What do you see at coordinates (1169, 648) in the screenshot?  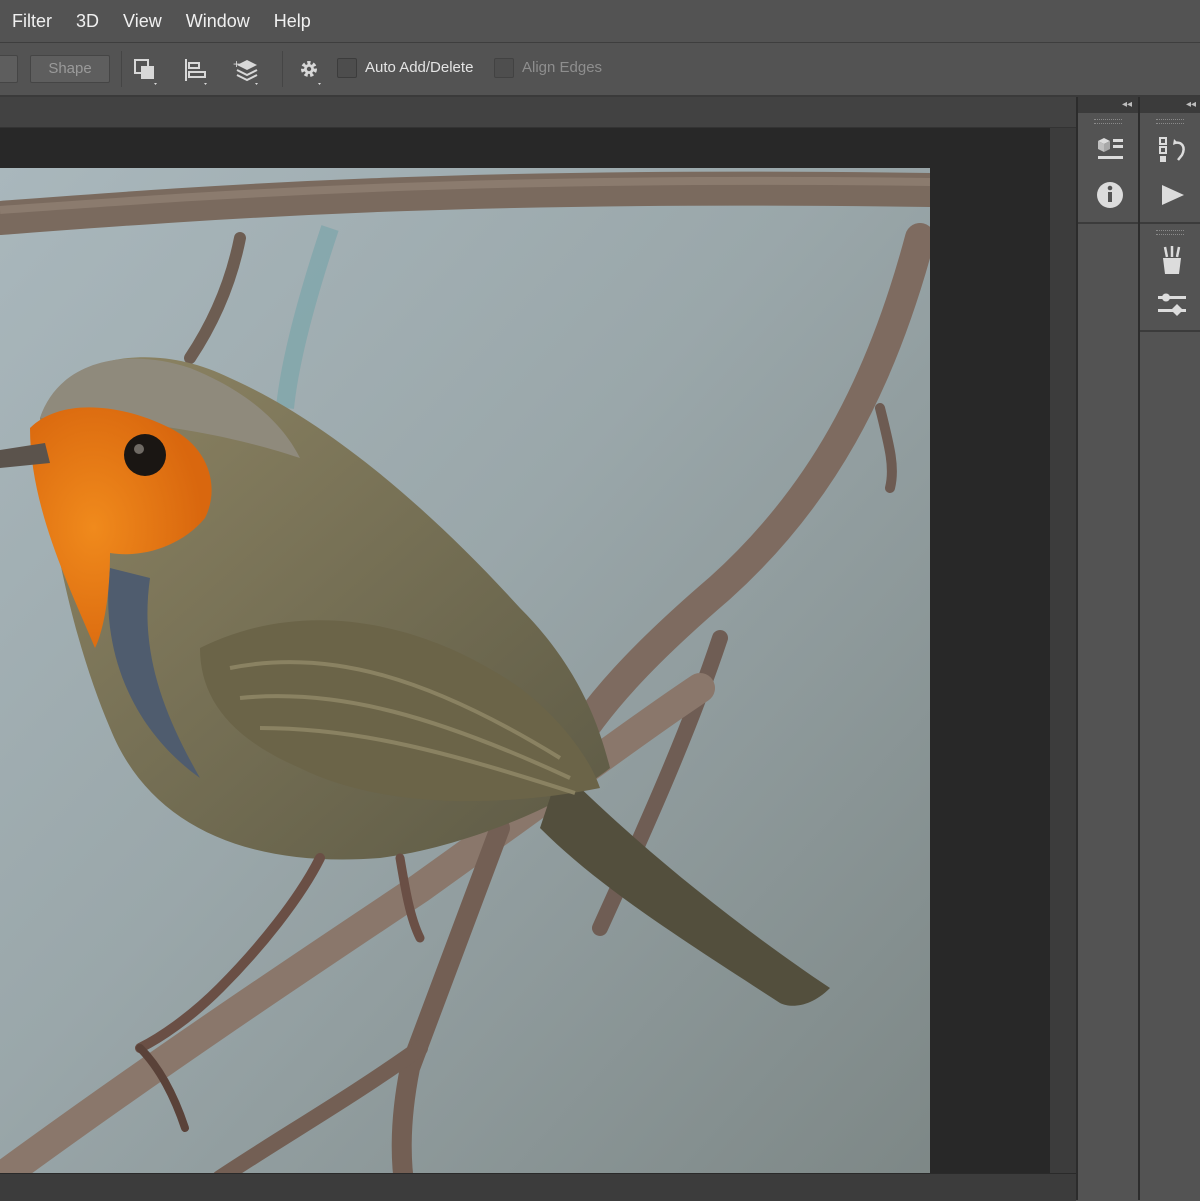 I see `panel-dock-column-2: ◂◂` at bounding box center [1169, 648].